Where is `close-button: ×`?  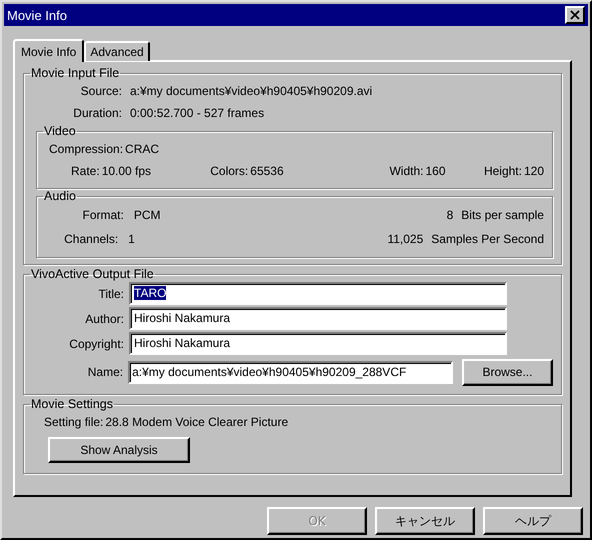 close-button: × is located at coordinates (575, 15).